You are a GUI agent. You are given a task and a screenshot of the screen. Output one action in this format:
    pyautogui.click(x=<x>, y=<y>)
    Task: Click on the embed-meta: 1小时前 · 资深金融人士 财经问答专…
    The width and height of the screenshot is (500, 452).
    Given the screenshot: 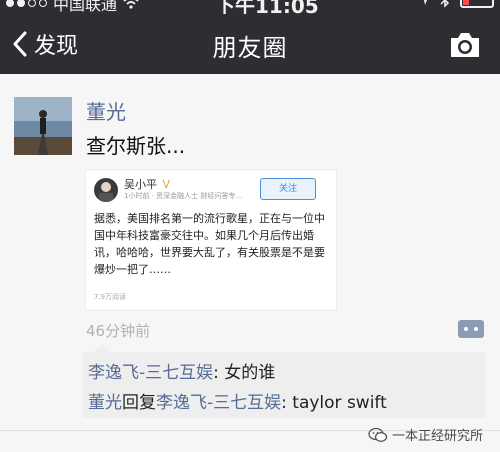 What is the action you would take?
    pyautogui.click(x=183, y=196)
    